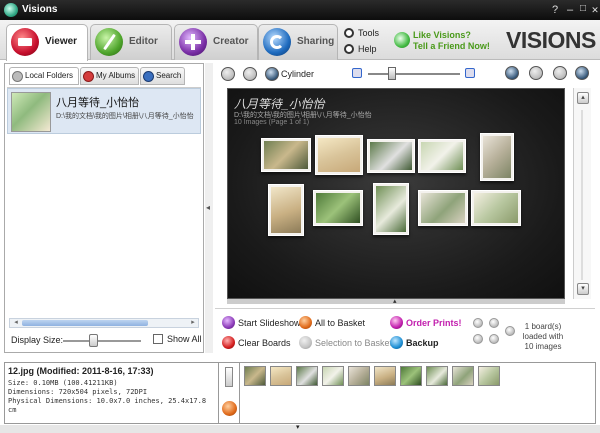 This screenshot has width=600, height=433. Describe the element at coordinates (25, 42) in the screenshot. I see `viewer-tab-icon` at that location.